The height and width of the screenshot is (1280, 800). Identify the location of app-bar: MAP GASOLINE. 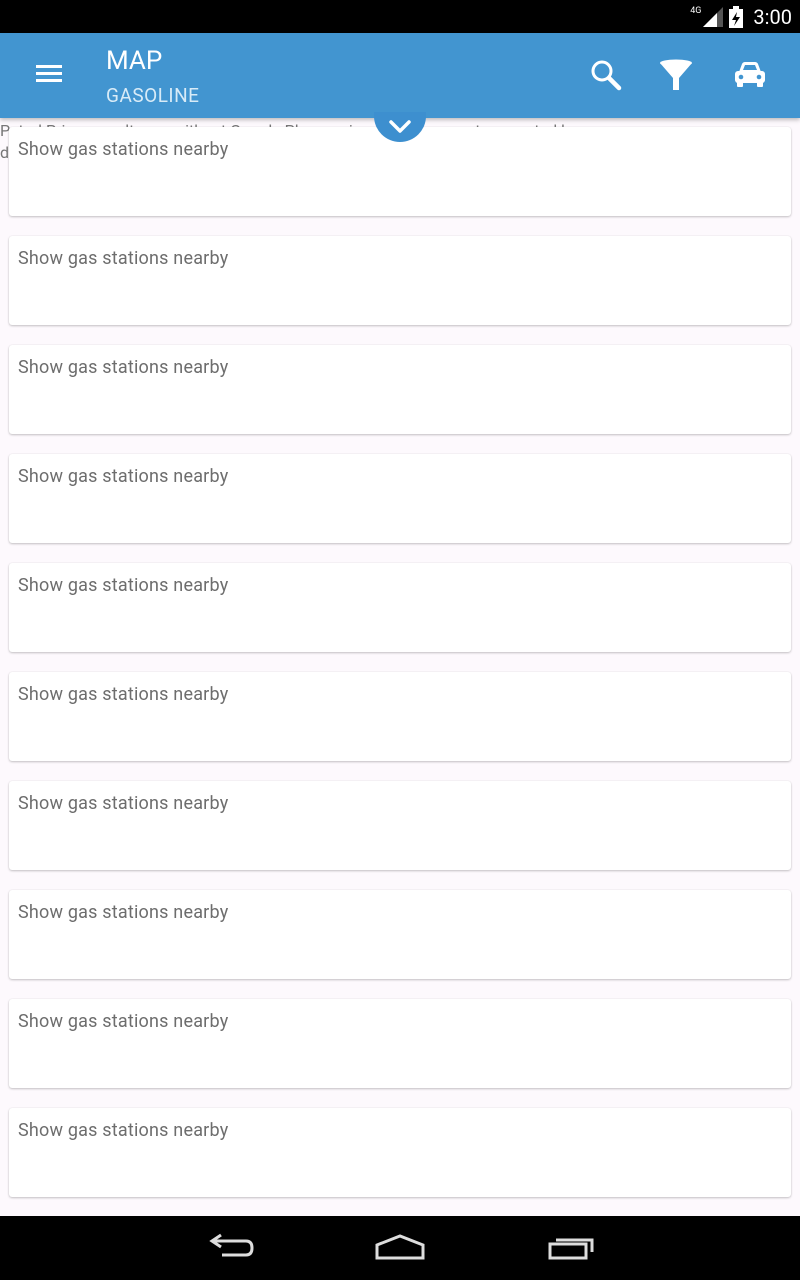
(400, 75).